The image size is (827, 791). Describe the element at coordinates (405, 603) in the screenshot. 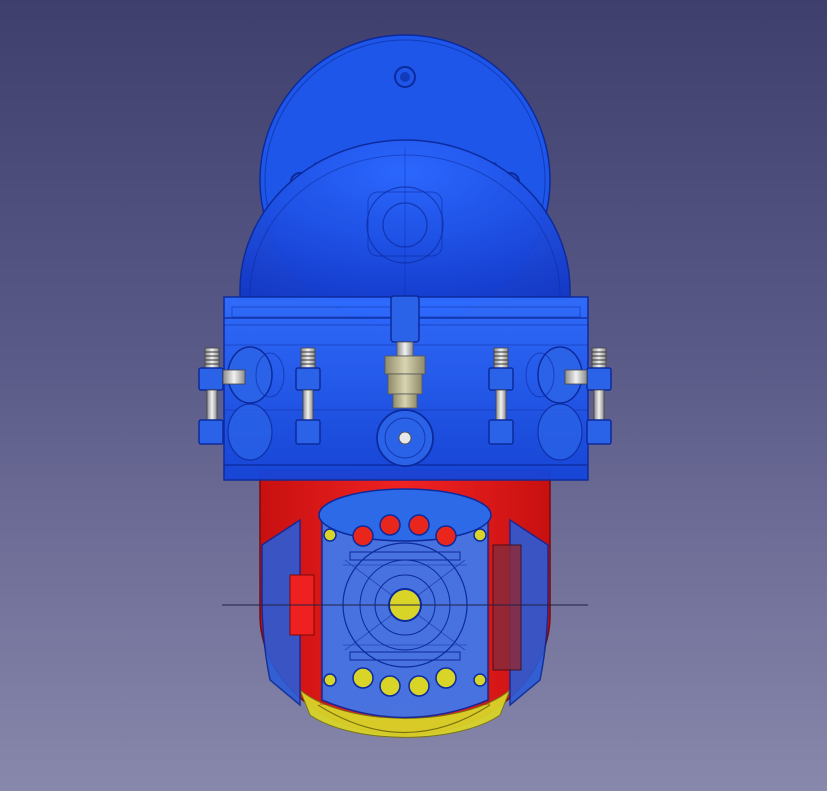

I see `connector-module` at that location.